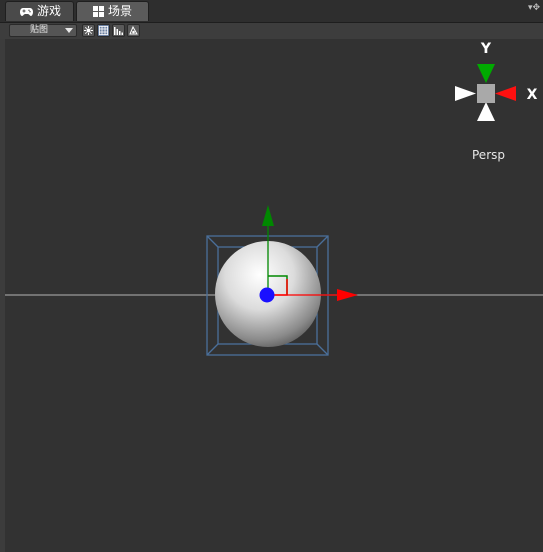 The height and width of the screenshot is (552, 543). Describe the element at coordinates (486, 111) in the screenshot. I see `neg-y-cone-icon` at that location.